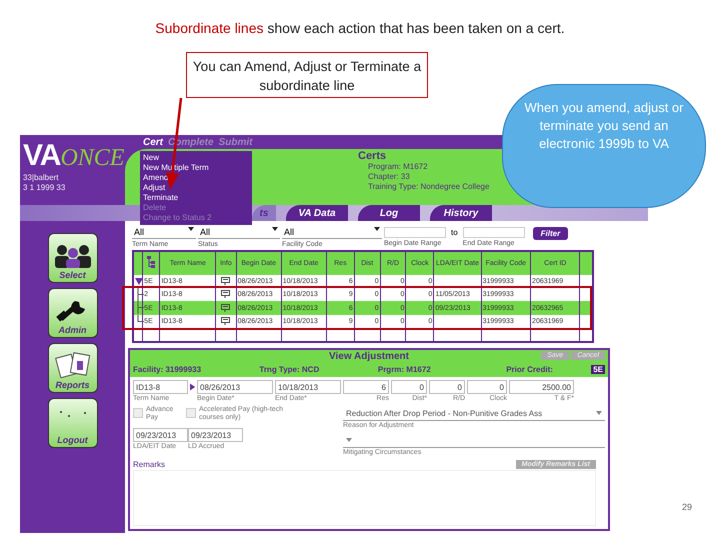 Image resolution: width=720 pixels, height=540 pixels. I want to click on people-icon, so click(72, 256).